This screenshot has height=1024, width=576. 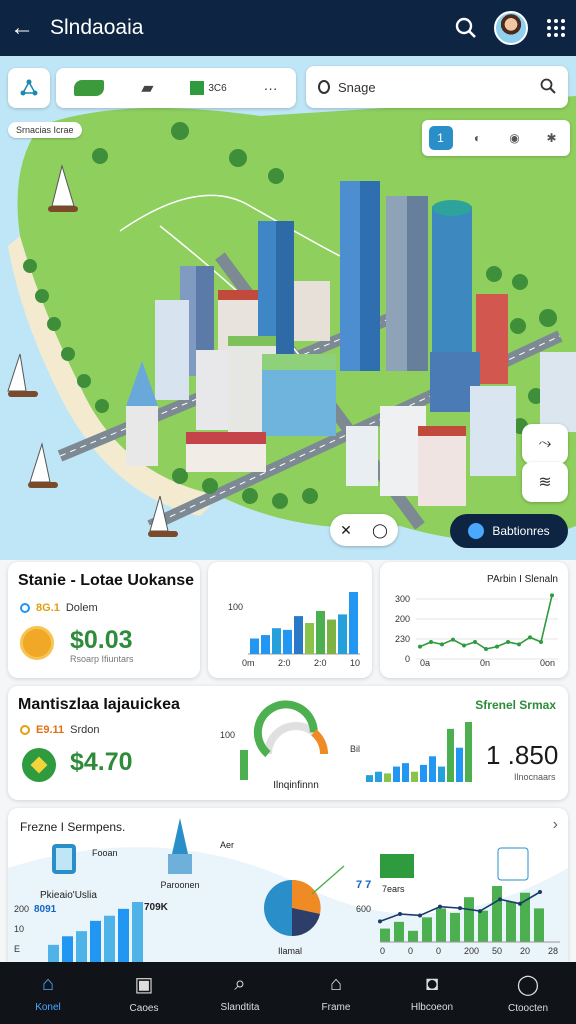 What do you see at coordinates (21, 909) in the screenshot?
I see `y-tick-label: 200` at bounding box center [21, 909].